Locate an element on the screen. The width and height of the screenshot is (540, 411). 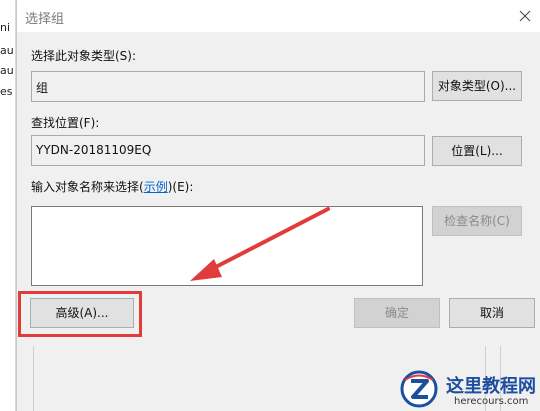
annotation-arrow is located at coordinates (260, 244).